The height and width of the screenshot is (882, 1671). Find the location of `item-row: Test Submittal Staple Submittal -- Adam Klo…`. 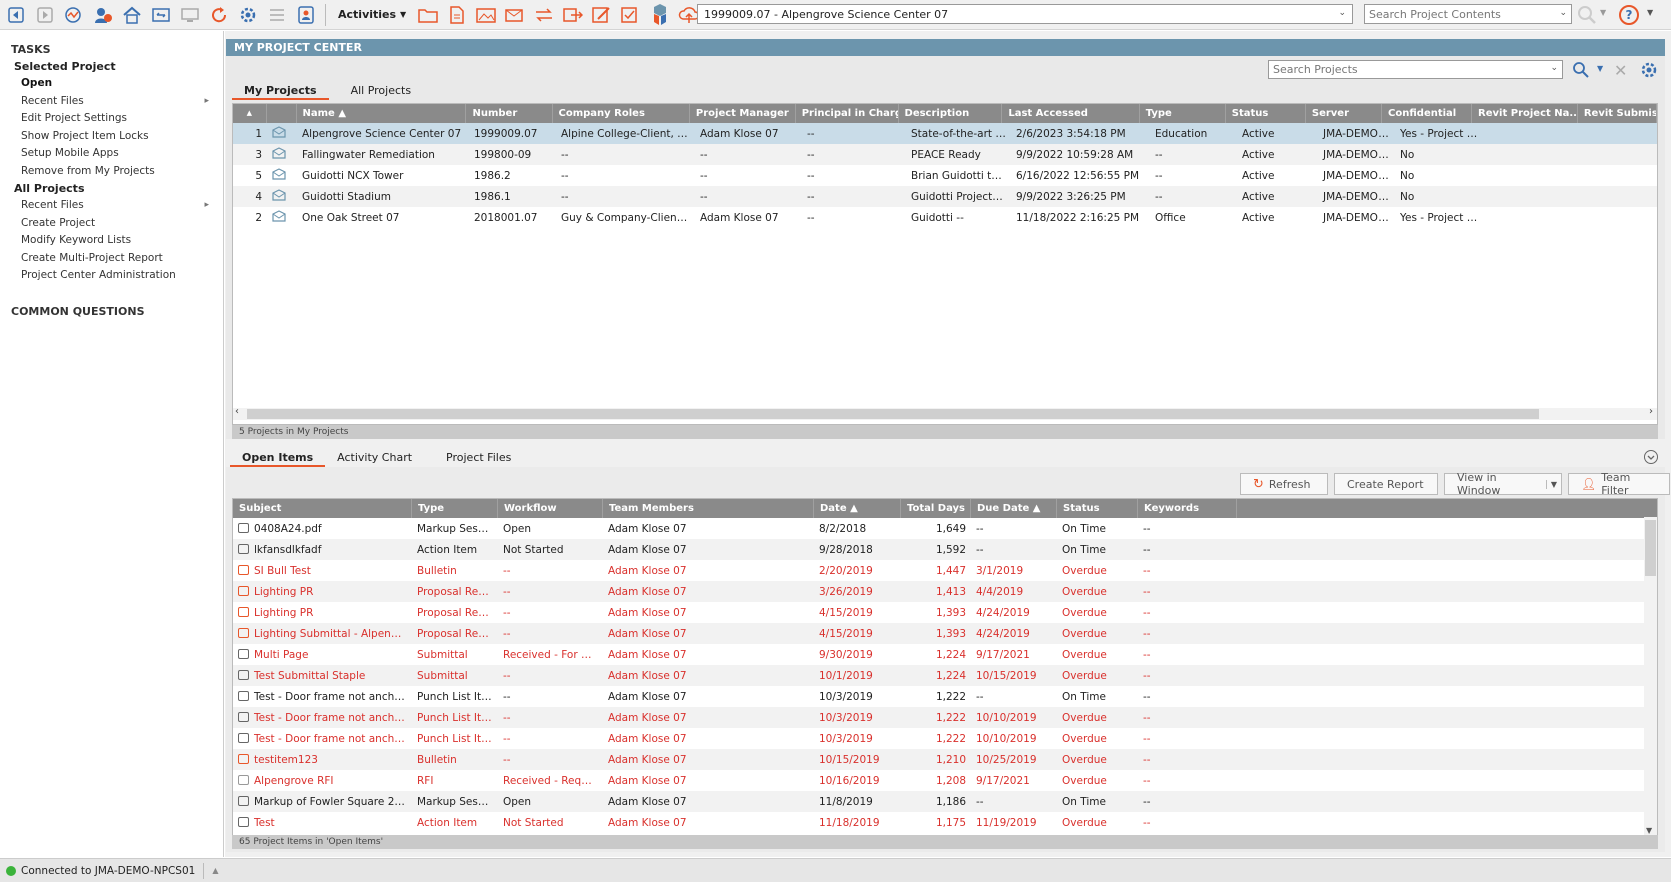

item-row: Test Submittal Staple Submittal -- Adam Klo… is located at coordinates (945, 675).